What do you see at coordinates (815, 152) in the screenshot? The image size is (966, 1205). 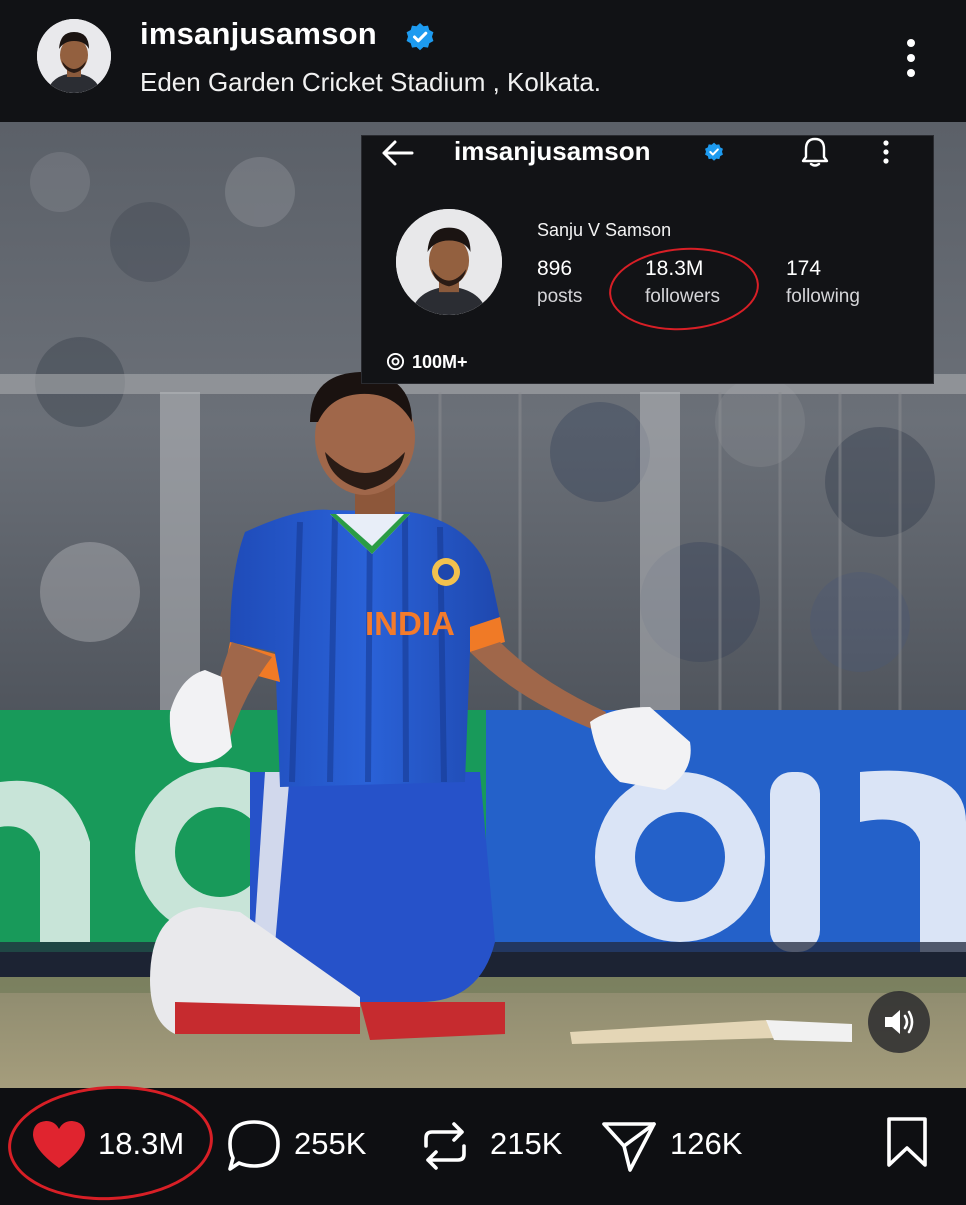 I see `bell-icon` at bounding box center [815, 152].